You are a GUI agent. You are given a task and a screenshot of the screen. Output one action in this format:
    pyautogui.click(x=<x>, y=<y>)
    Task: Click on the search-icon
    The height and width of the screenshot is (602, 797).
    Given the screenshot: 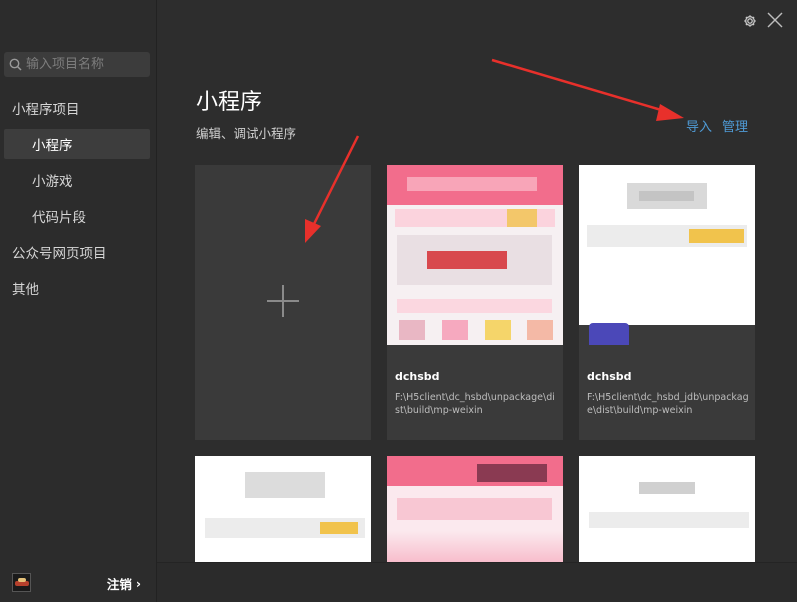 What is the action you would take?
    pyautogui.click(x=15, y=64)
    